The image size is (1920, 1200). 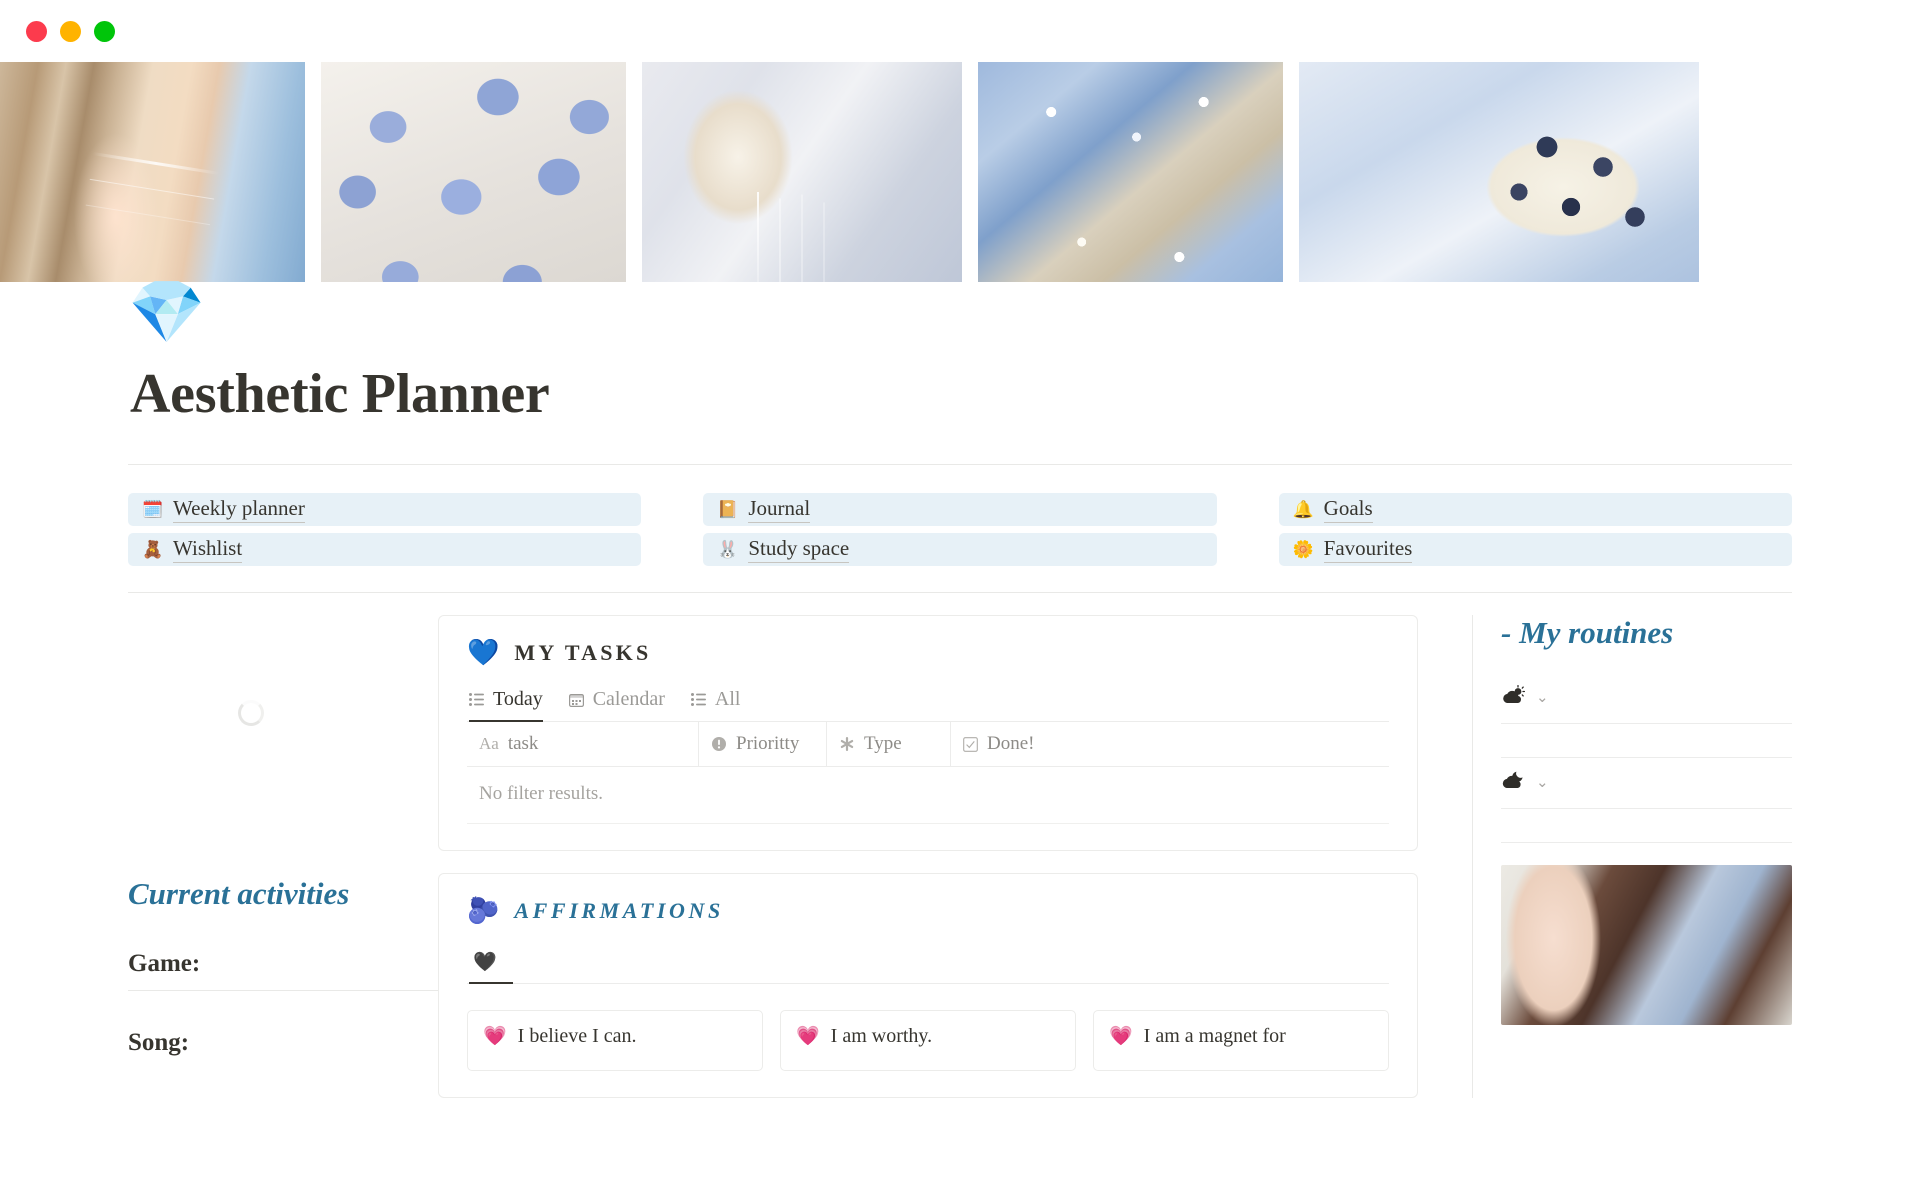 I want to click on tab-calendar: Calendar, so click(x=616, y=705).